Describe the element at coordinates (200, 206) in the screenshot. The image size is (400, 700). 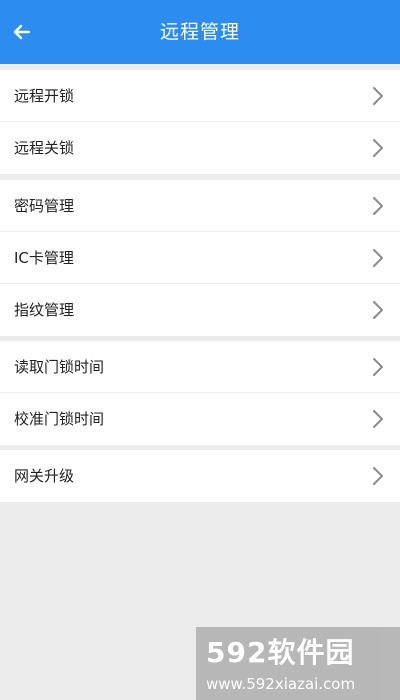
I see `menu-item-password-management: 密码管理` at that location.